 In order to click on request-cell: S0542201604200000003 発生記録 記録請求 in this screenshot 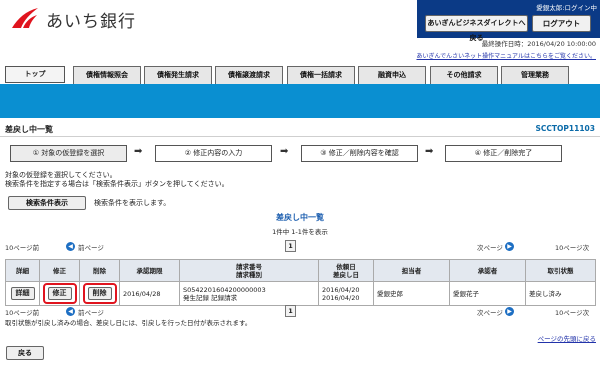, I will do `click(249, 293)`.